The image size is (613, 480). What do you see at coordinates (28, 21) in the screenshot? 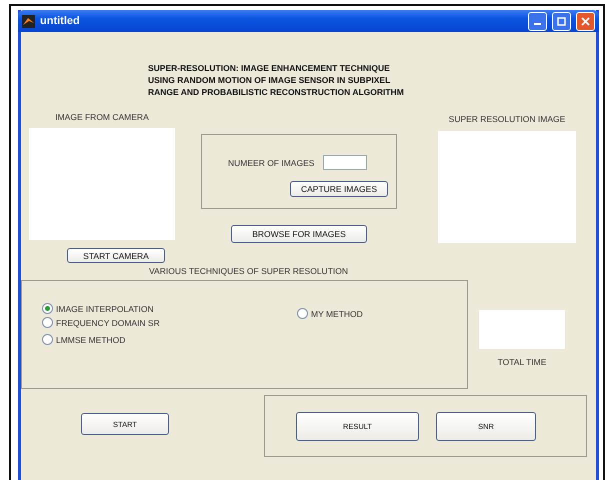
I see `app-logo-icon` at bounding box center [28, 21].